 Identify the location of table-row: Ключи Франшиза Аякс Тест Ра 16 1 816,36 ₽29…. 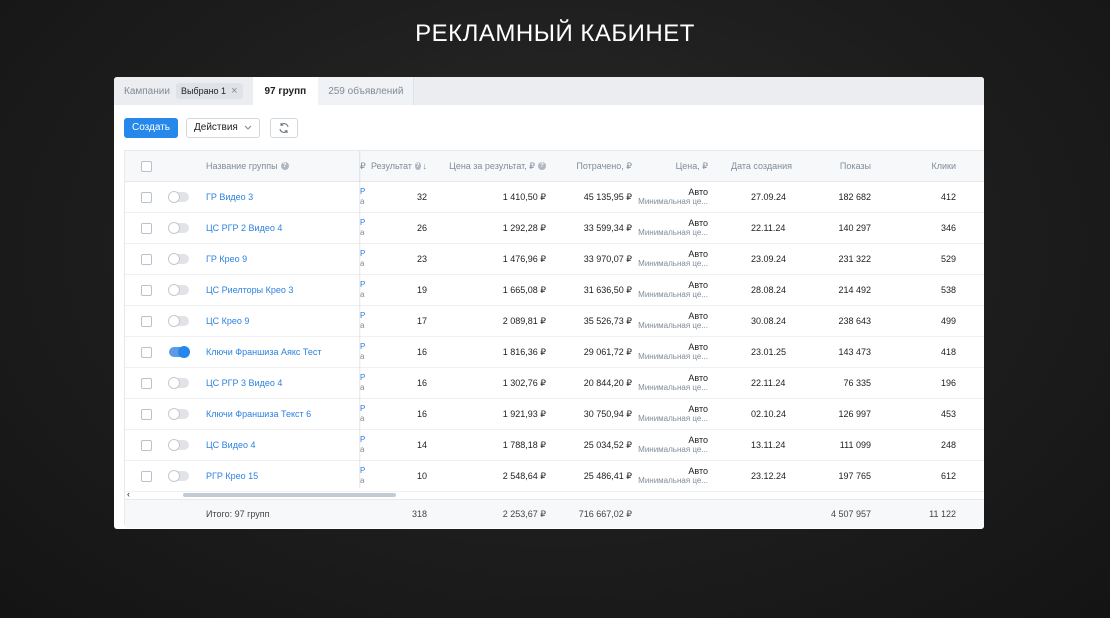
(554, 352).